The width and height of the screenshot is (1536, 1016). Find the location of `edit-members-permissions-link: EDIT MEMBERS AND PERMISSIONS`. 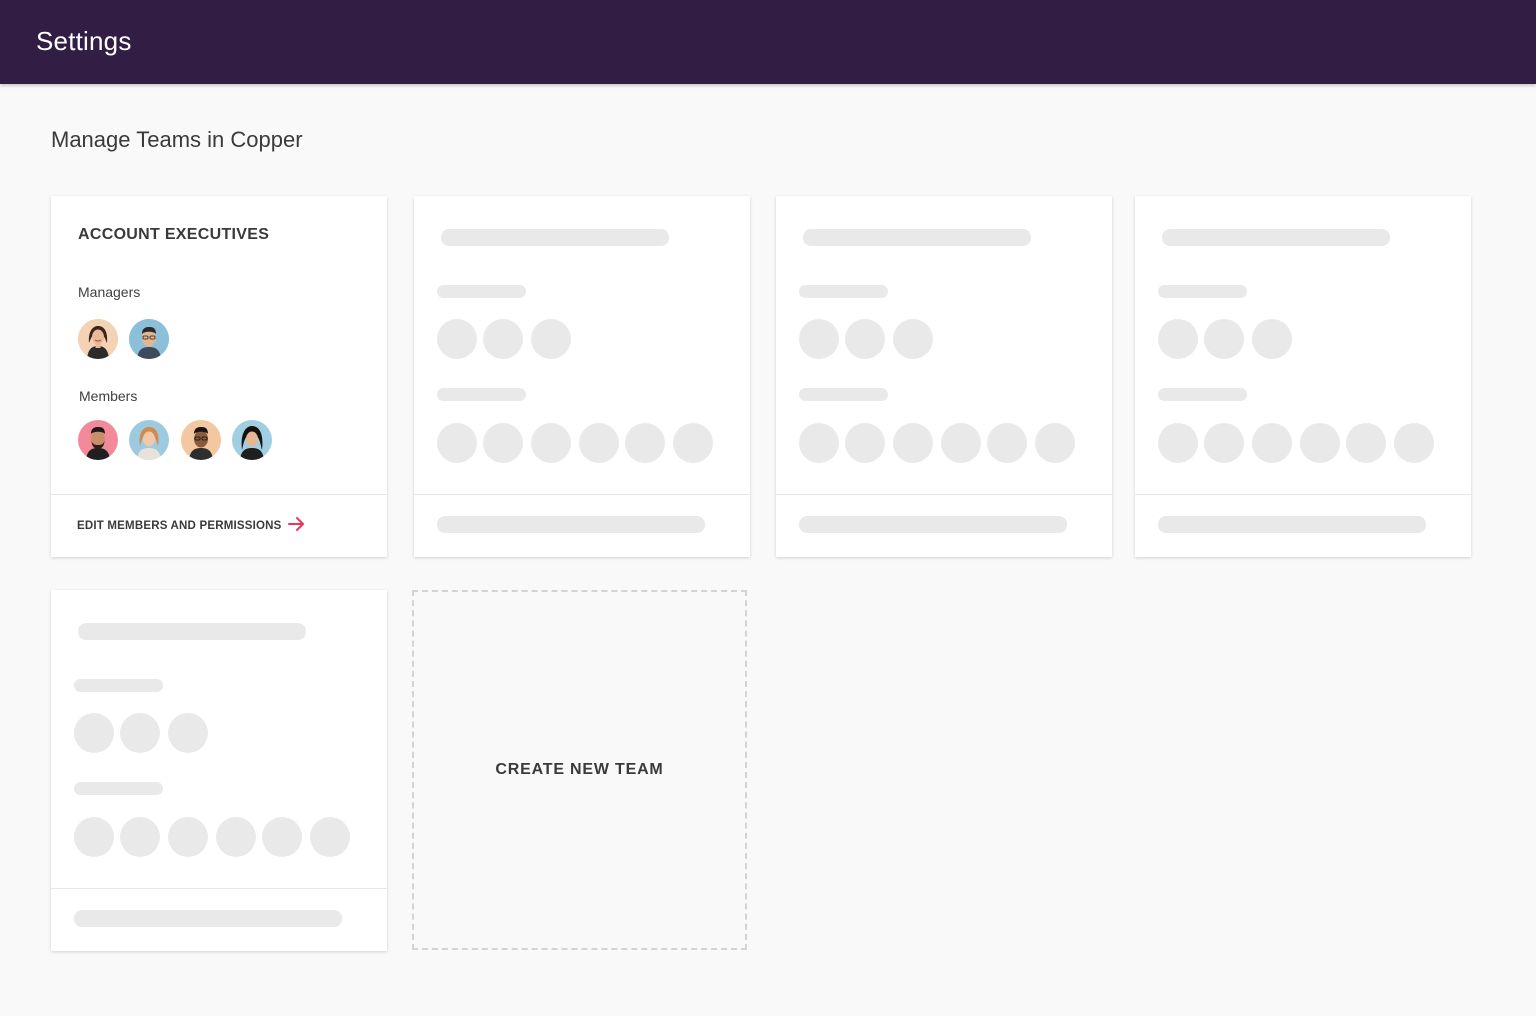

edit-members-permissions-link: EDIT MEMBERS AND PERMISSIONS is located at coordinates (191, 526).